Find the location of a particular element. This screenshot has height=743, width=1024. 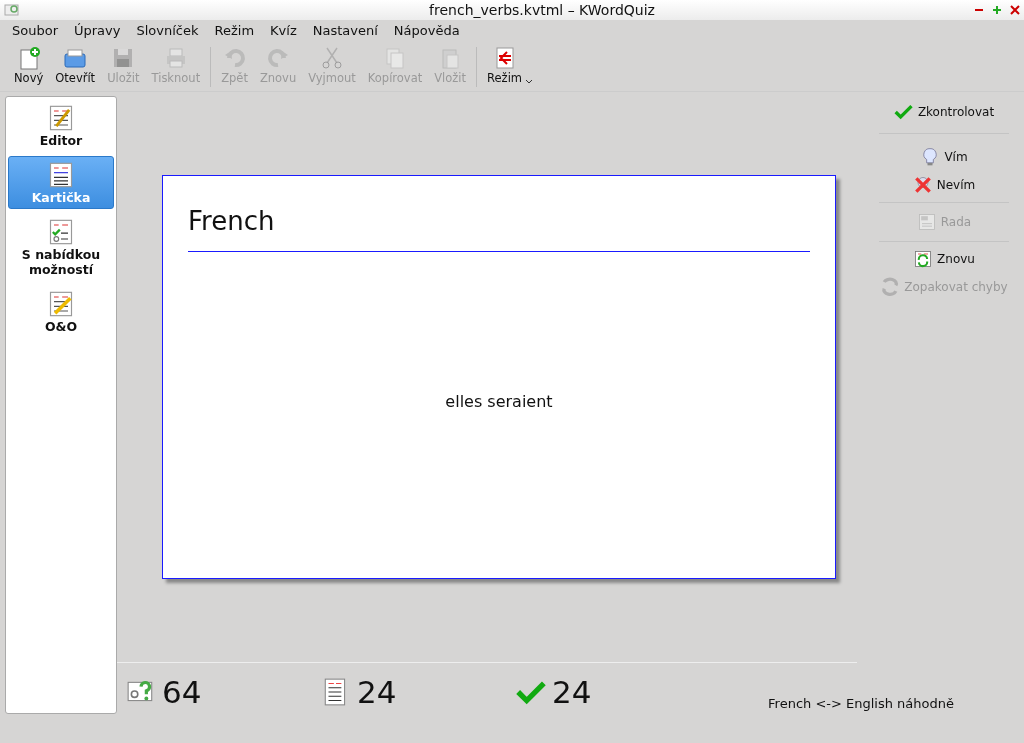

menu-item: Slovníček is located at coordinates (167, 31).